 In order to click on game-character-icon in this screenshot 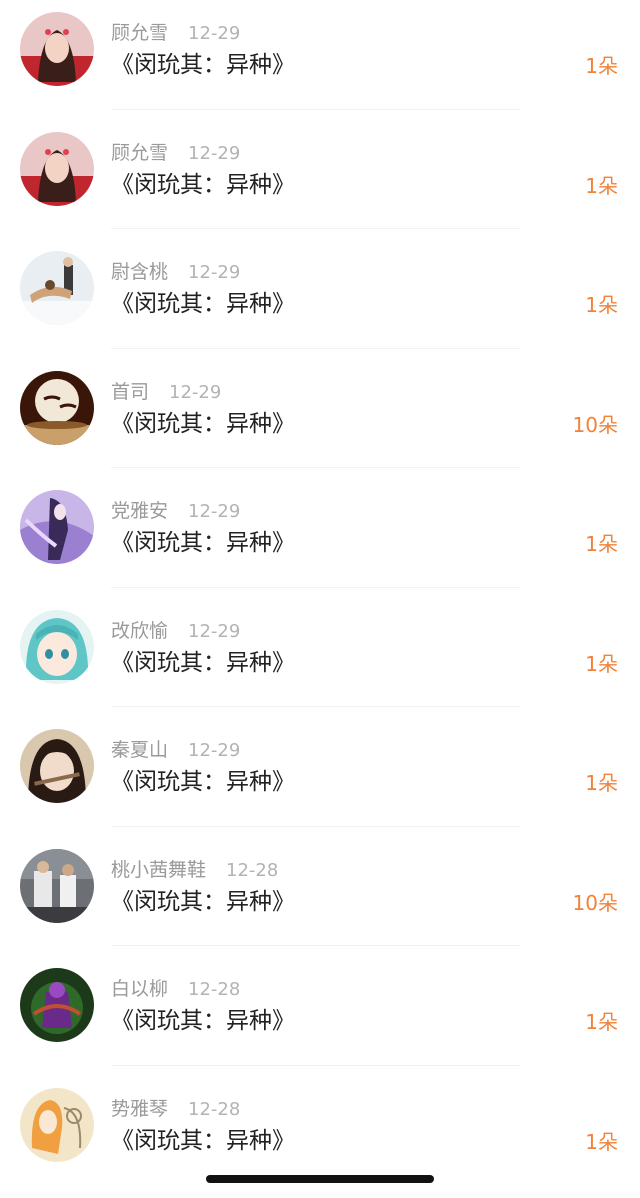, I will do `click(57, 1005)`.